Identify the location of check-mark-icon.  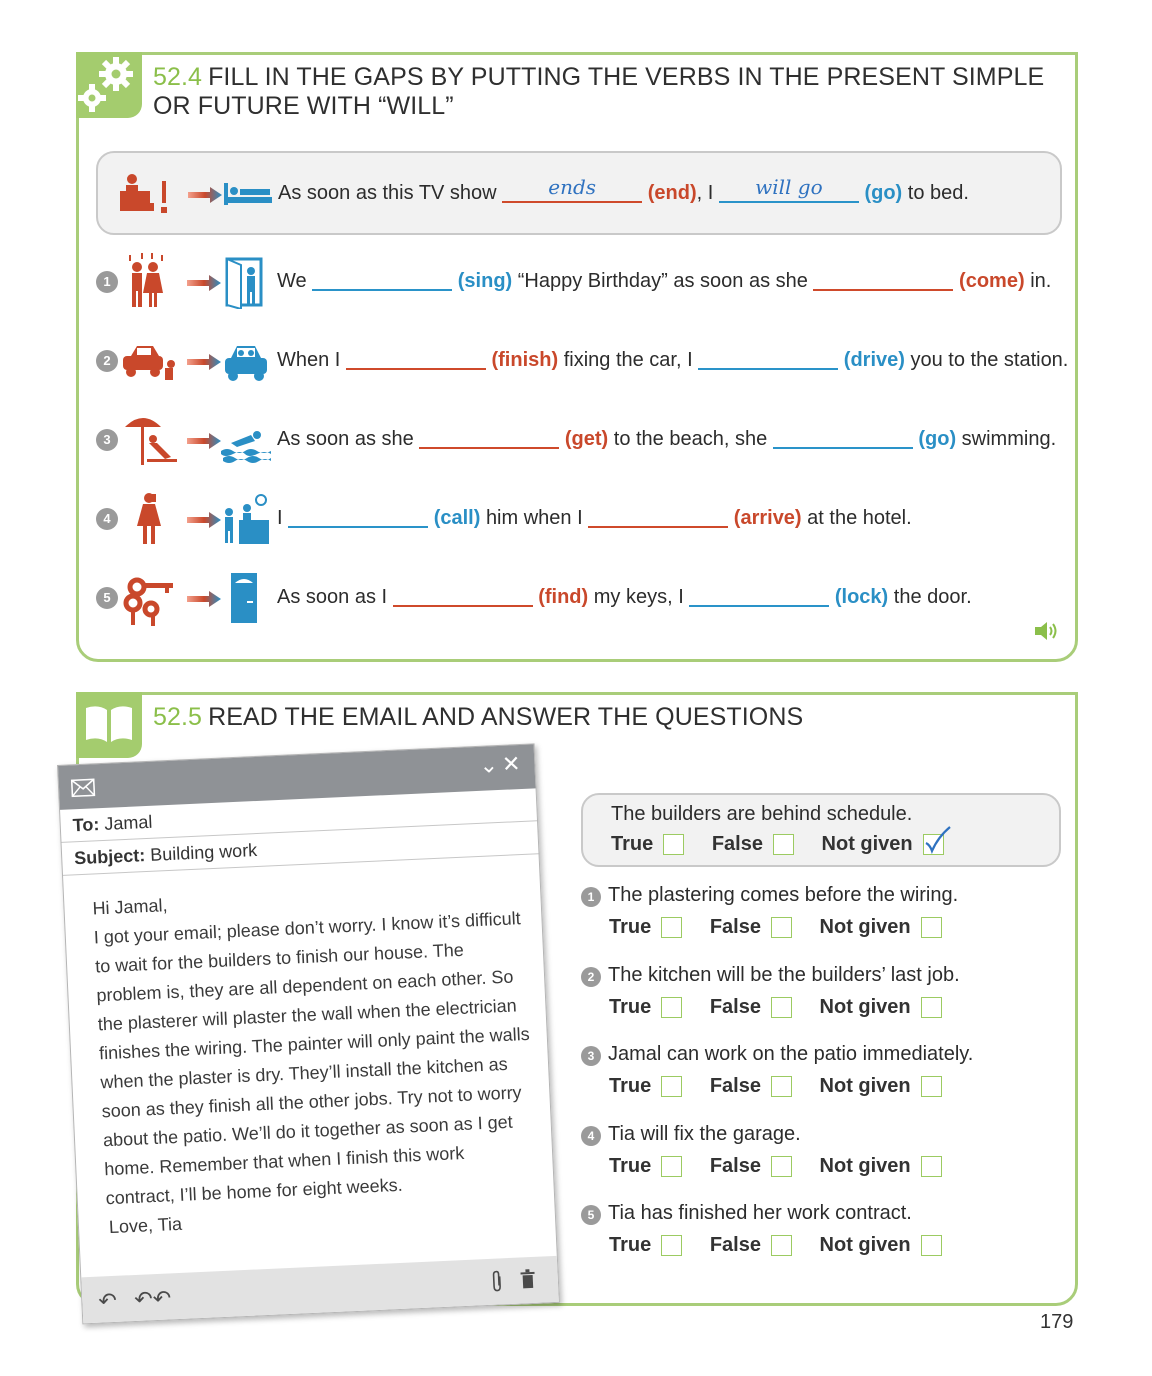
(938, 840).